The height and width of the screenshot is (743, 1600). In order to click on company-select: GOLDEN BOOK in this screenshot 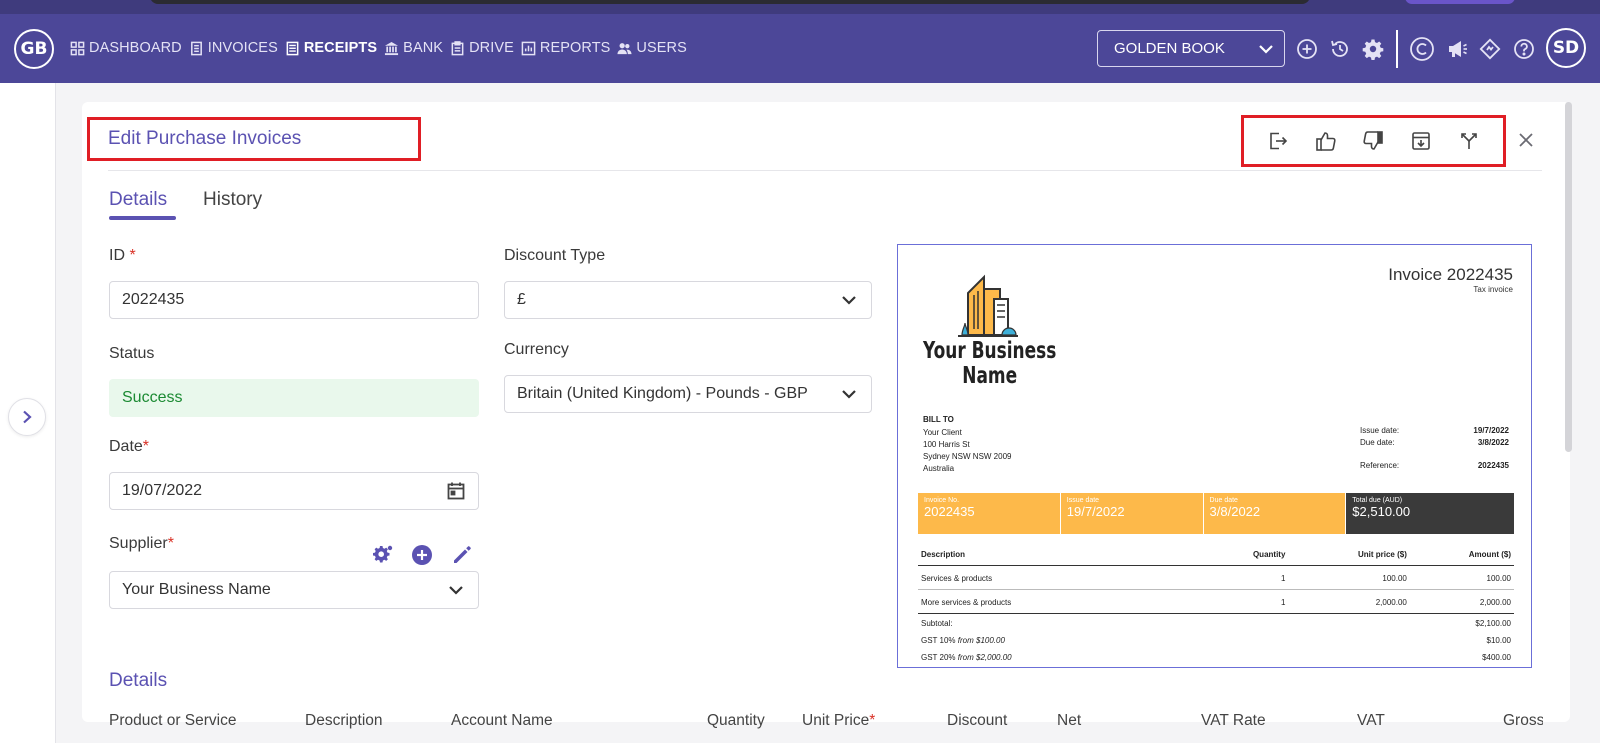, I will do `click(1191, 48)`.